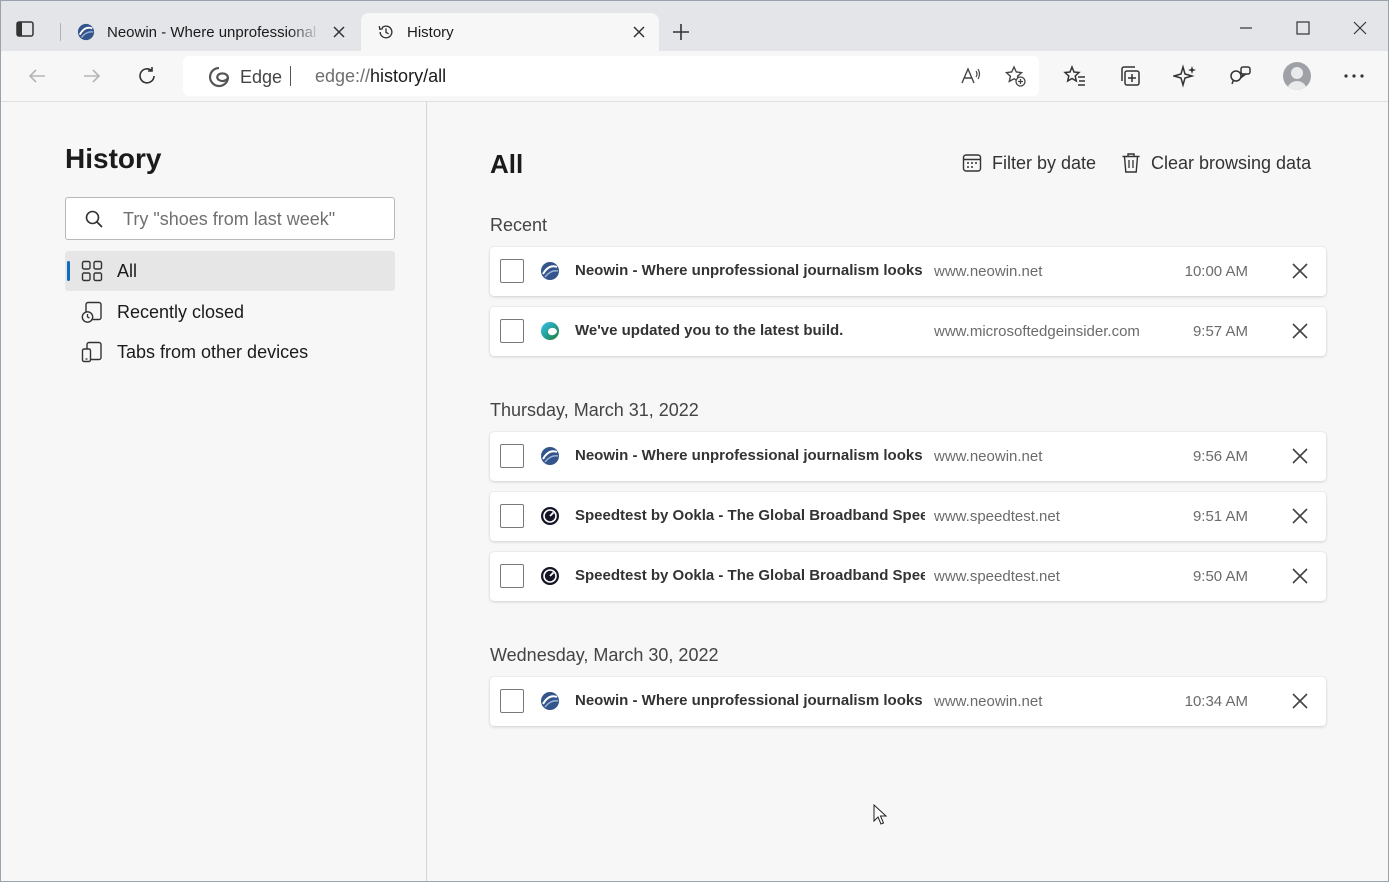 This screenshot has height=882, width=1389. I want to click on devices-icon, so click(92, 352).